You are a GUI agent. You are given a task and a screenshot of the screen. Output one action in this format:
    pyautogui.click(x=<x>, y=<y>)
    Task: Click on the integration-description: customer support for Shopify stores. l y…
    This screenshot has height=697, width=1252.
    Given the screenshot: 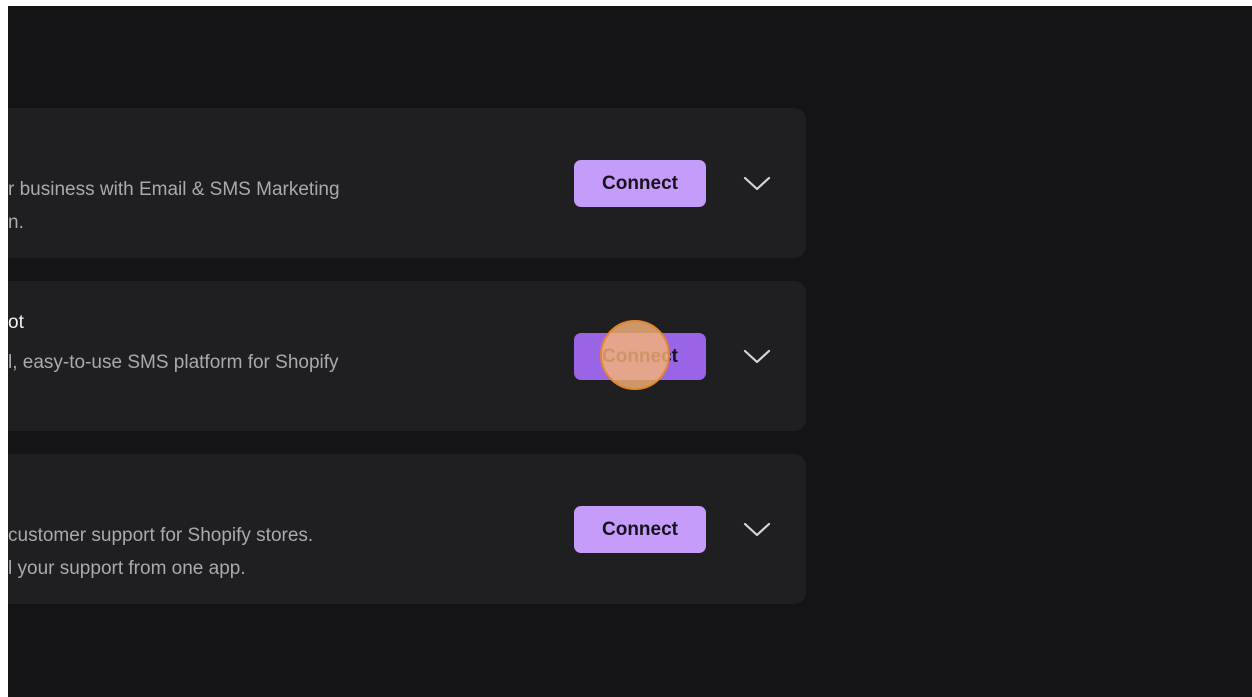 What is the action you would take?
    pyautogui.click(x=160, y=552)
    